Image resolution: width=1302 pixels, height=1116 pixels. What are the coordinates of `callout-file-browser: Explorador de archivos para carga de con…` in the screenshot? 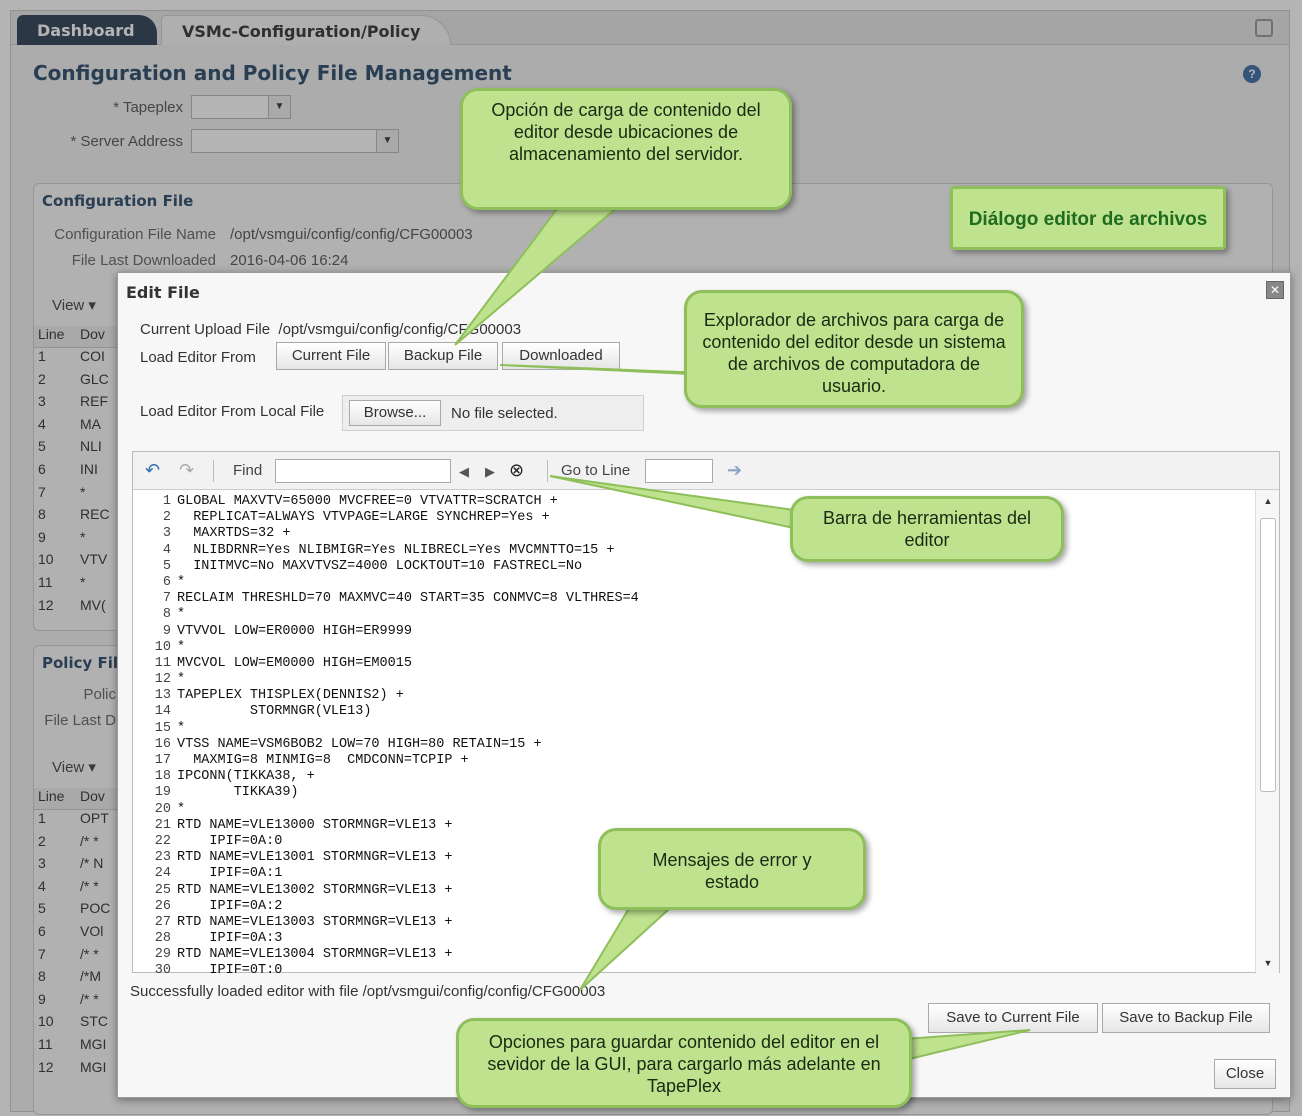 It's located at (854, 349).